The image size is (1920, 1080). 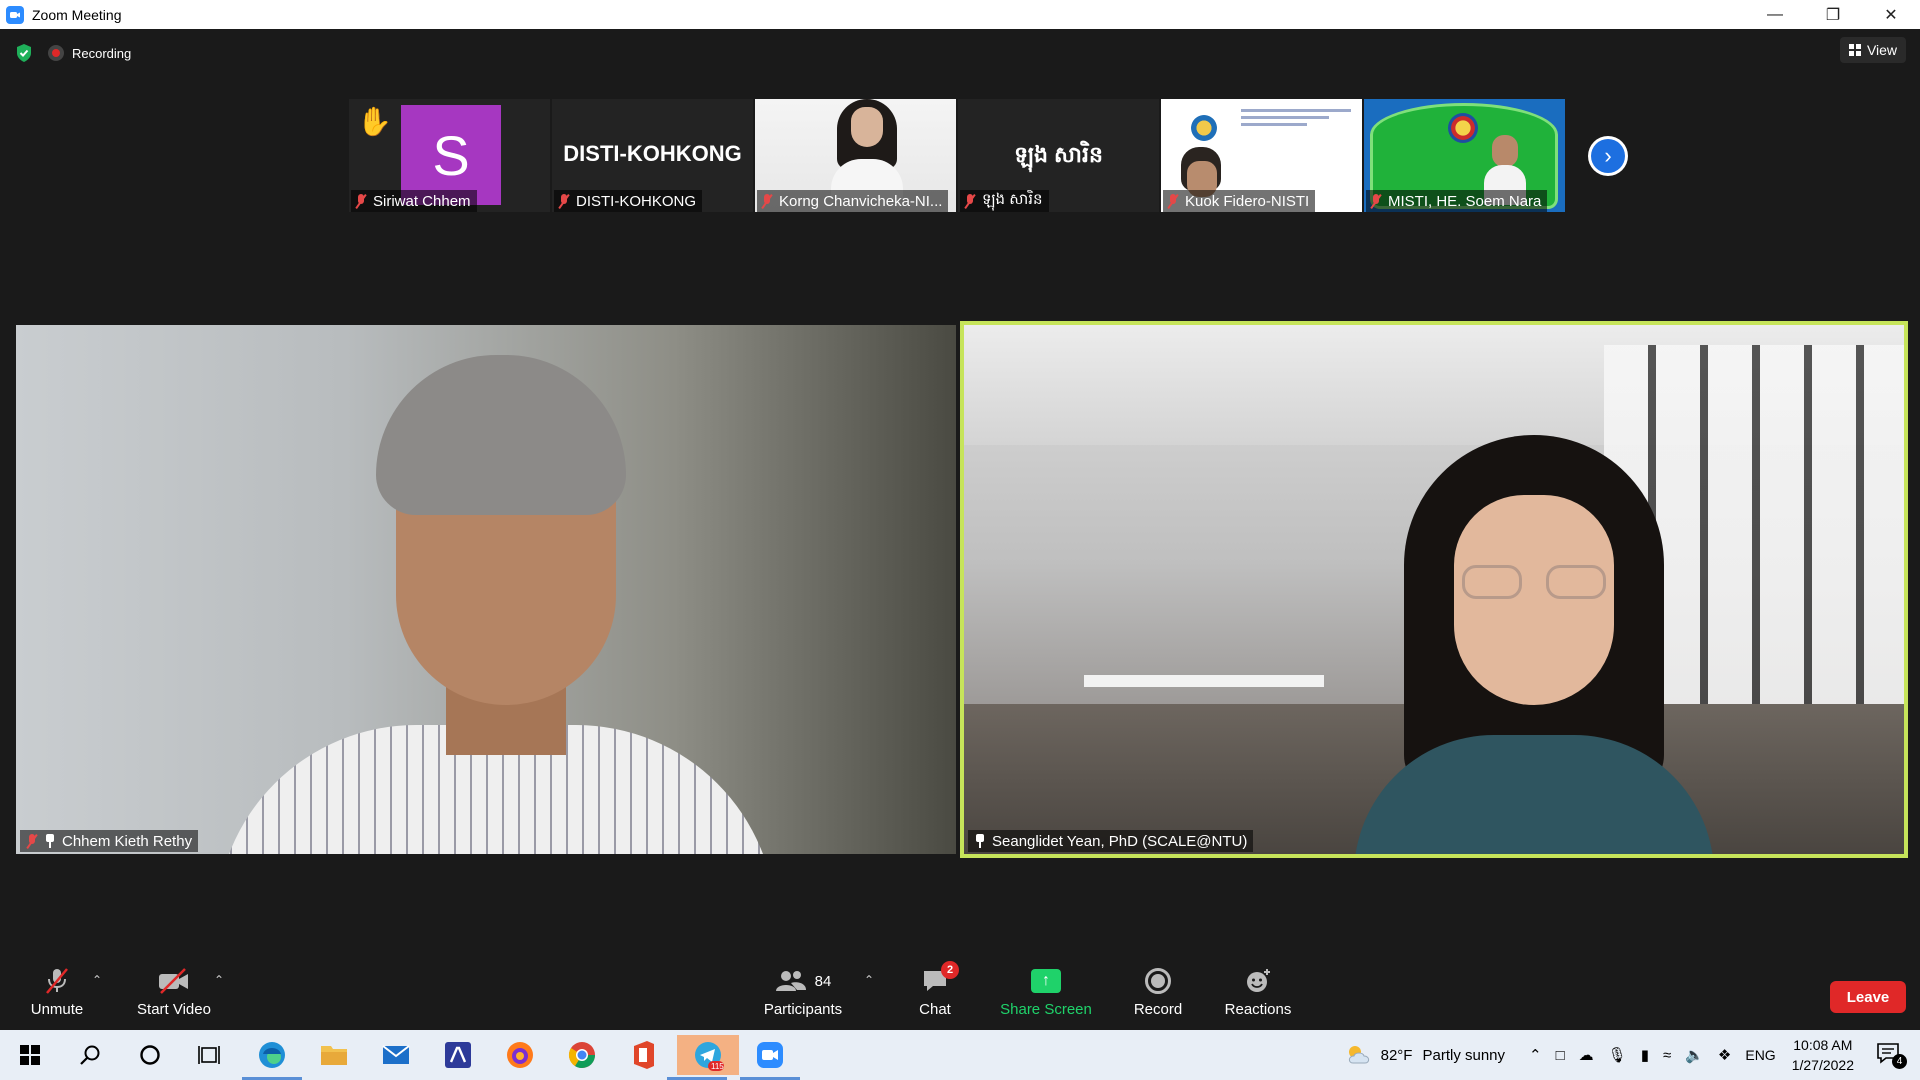 I want to click on microphone-icon: 🎙, so click(x=1617, y=1055).